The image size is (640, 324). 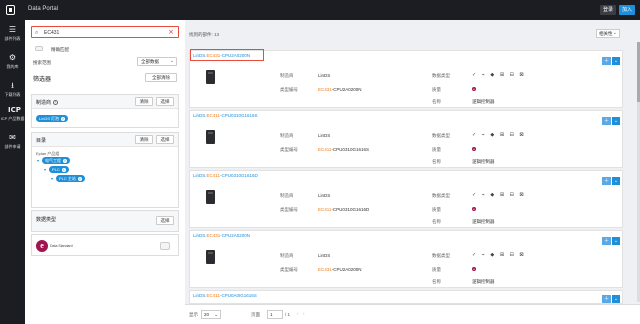 What do you see at coordinates (105, 140) in the screenshot?
I see `catalog-card-header: 目录 清除 选择` at bounding box center [105, 140].